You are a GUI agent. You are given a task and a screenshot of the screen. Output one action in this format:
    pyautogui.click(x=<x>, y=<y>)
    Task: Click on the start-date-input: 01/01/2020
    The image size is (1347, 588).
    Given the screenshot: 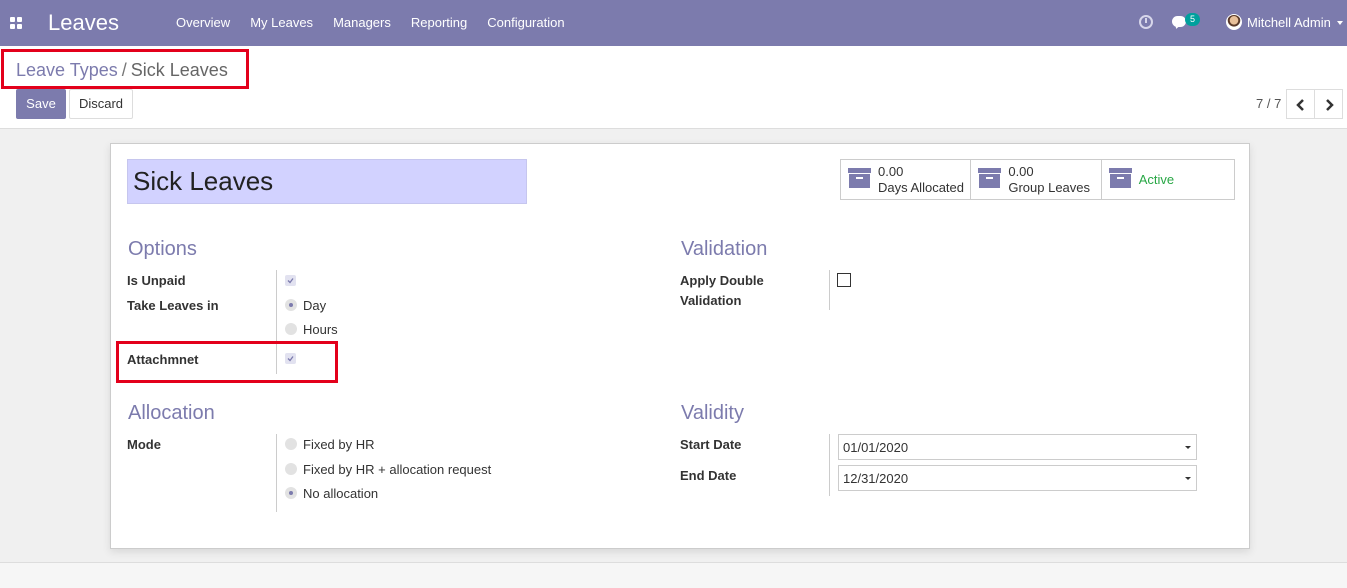 What is the action you would take?
    pyautogui.click(x=1017, y=447)
    